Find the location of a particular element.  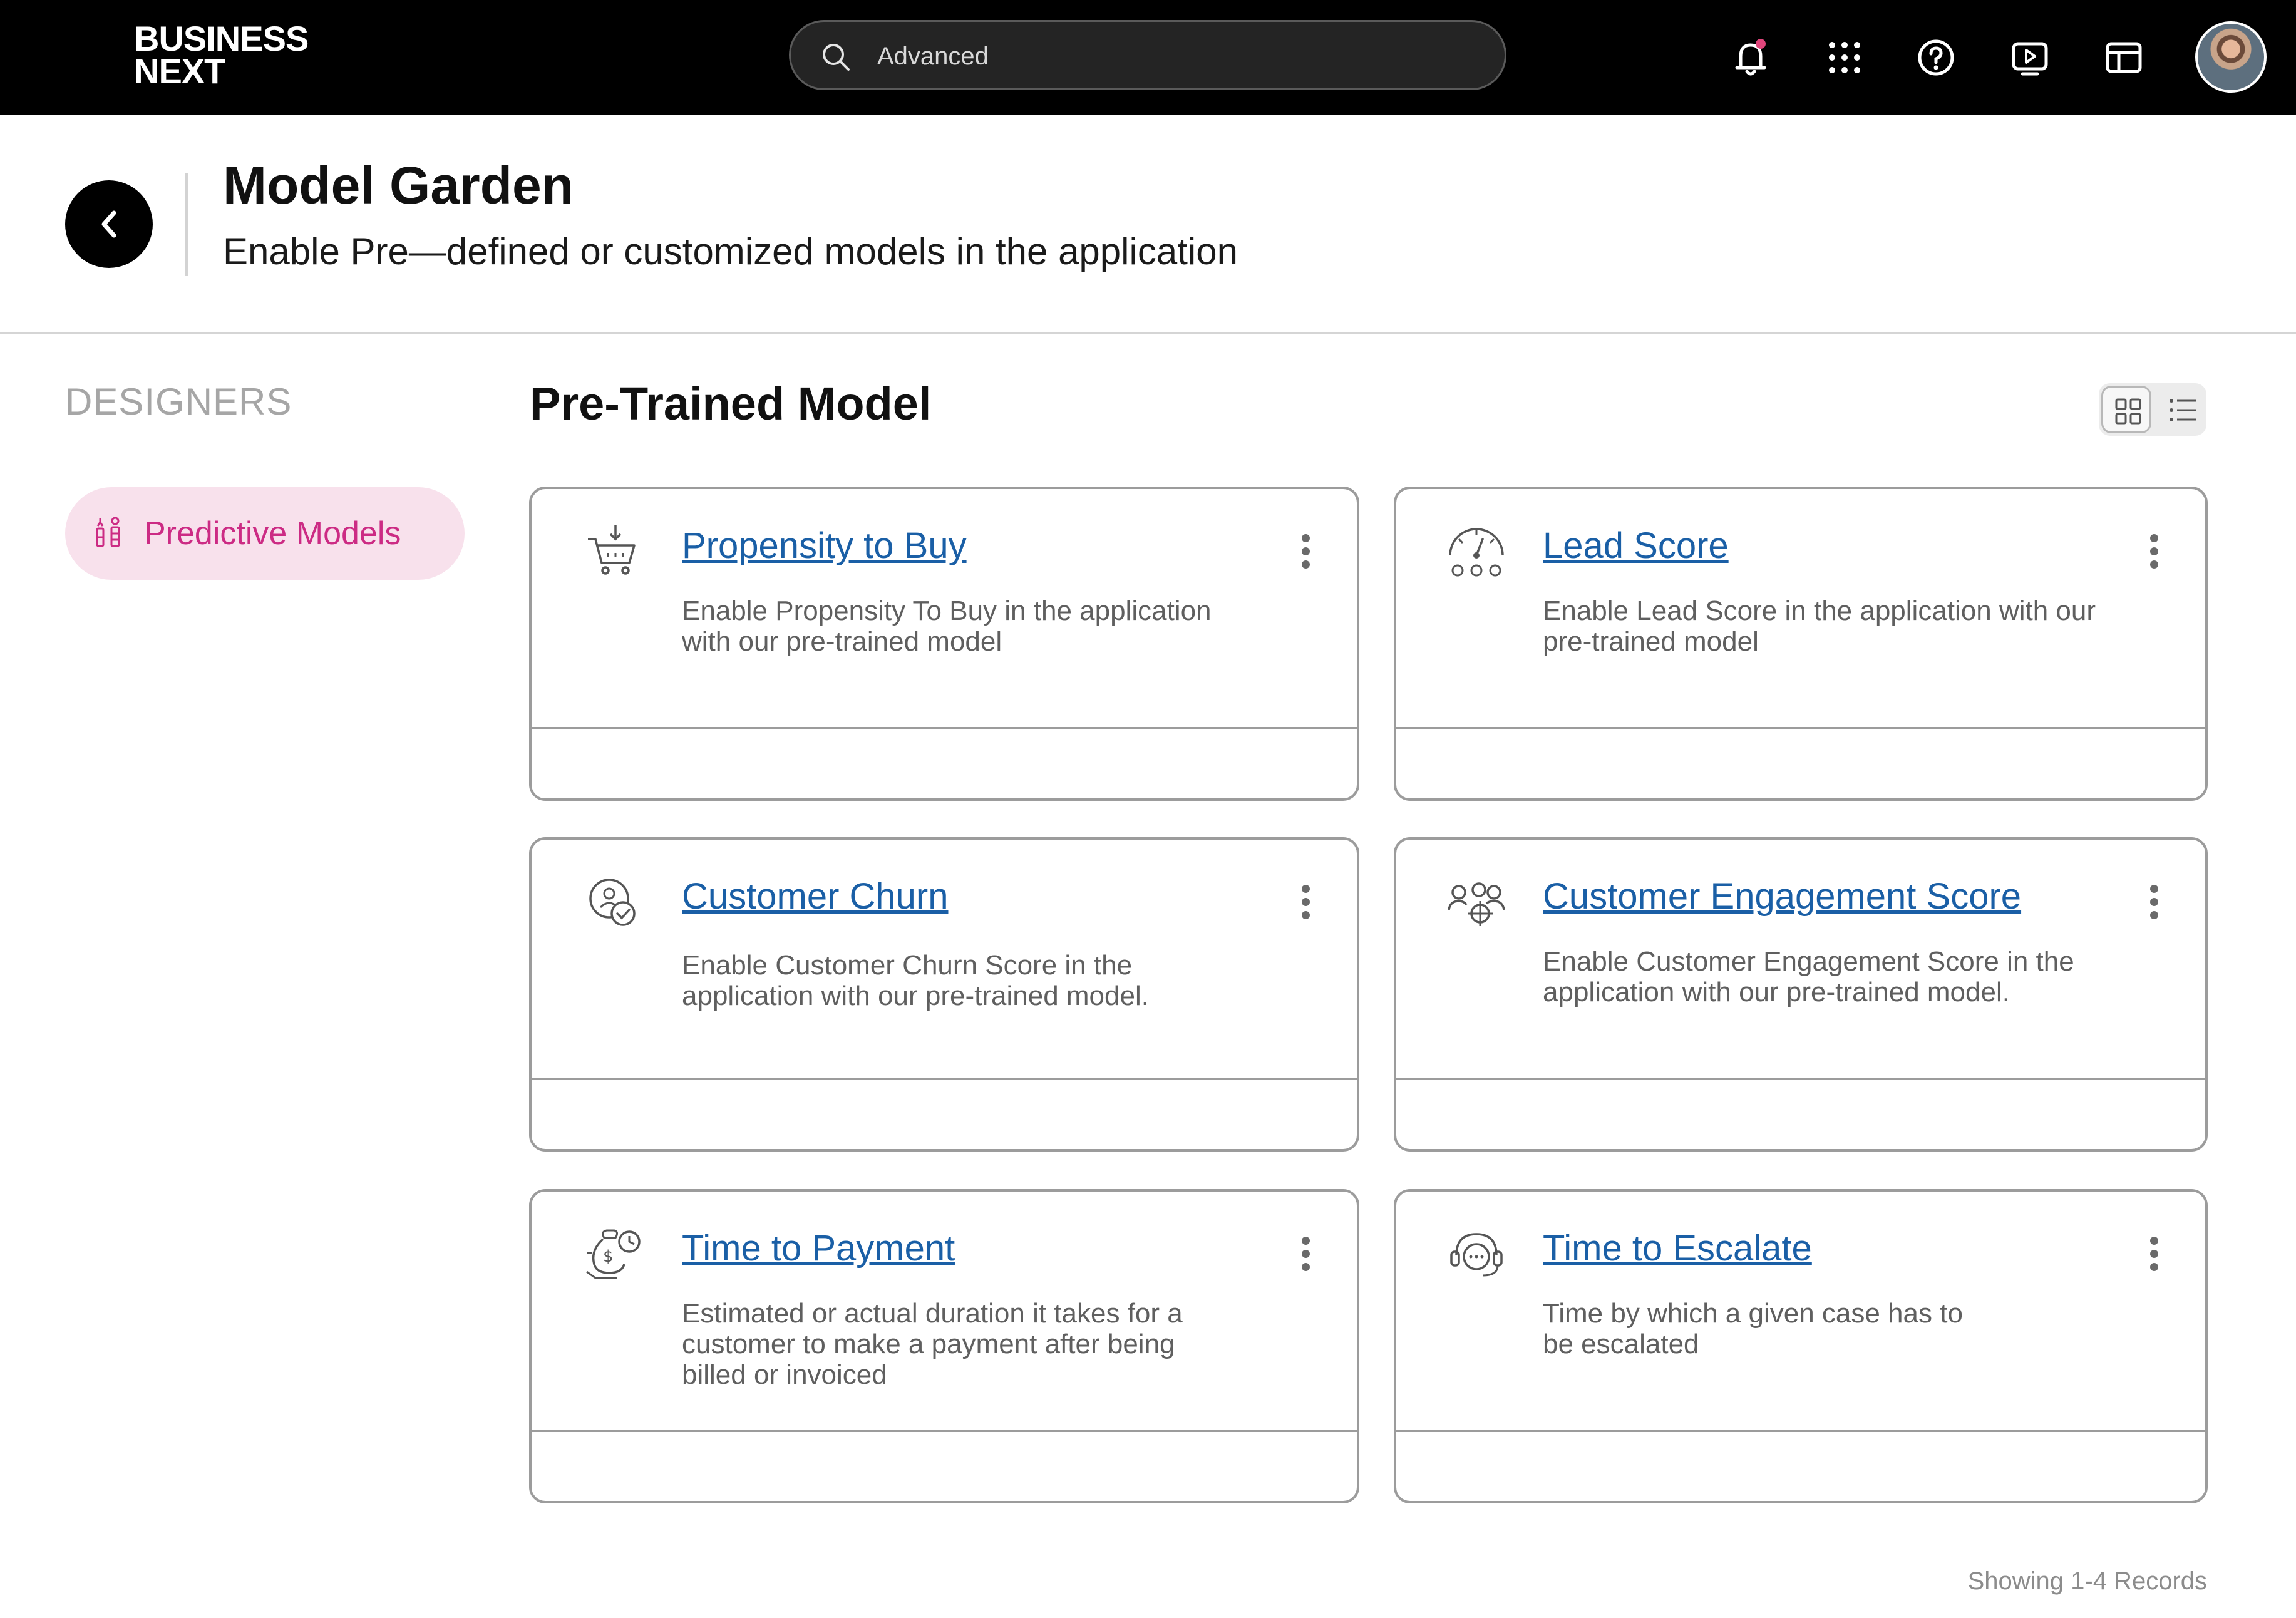

list-view-icon is located at coordinates (2183, 410).